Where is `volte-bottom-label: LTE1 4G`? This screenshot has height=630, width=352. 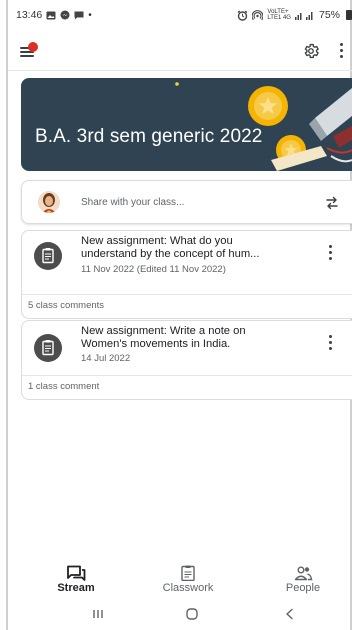
volte-bottom-label: LTE1 4G is located at coordinates (279, 18).